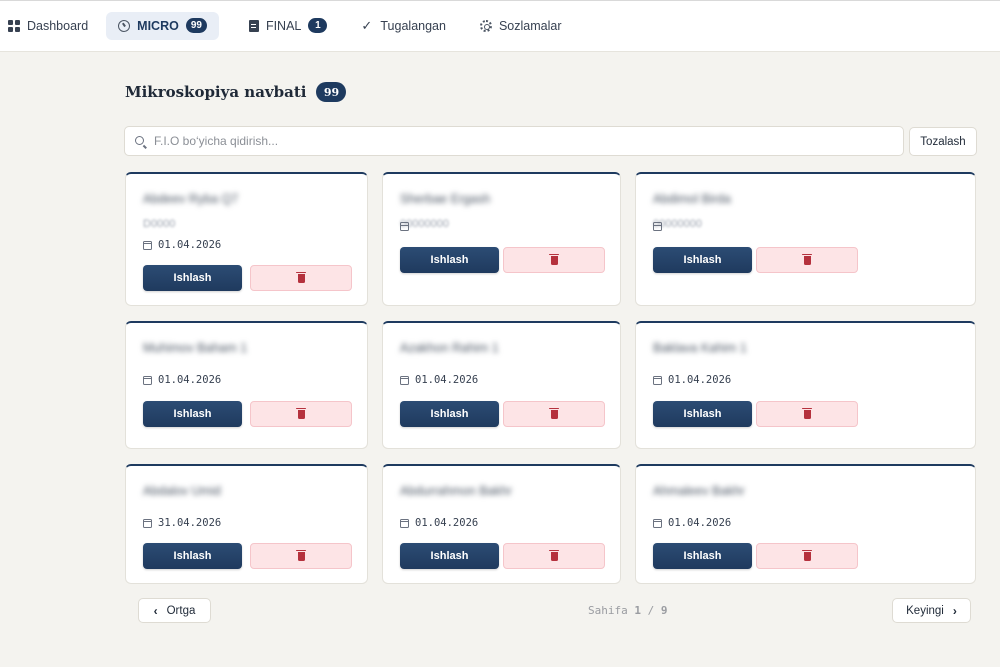  Describe the element at coordinates (700, 348) in the screenshot. I see `patient-name: Baklava Kahim 1` at that location.